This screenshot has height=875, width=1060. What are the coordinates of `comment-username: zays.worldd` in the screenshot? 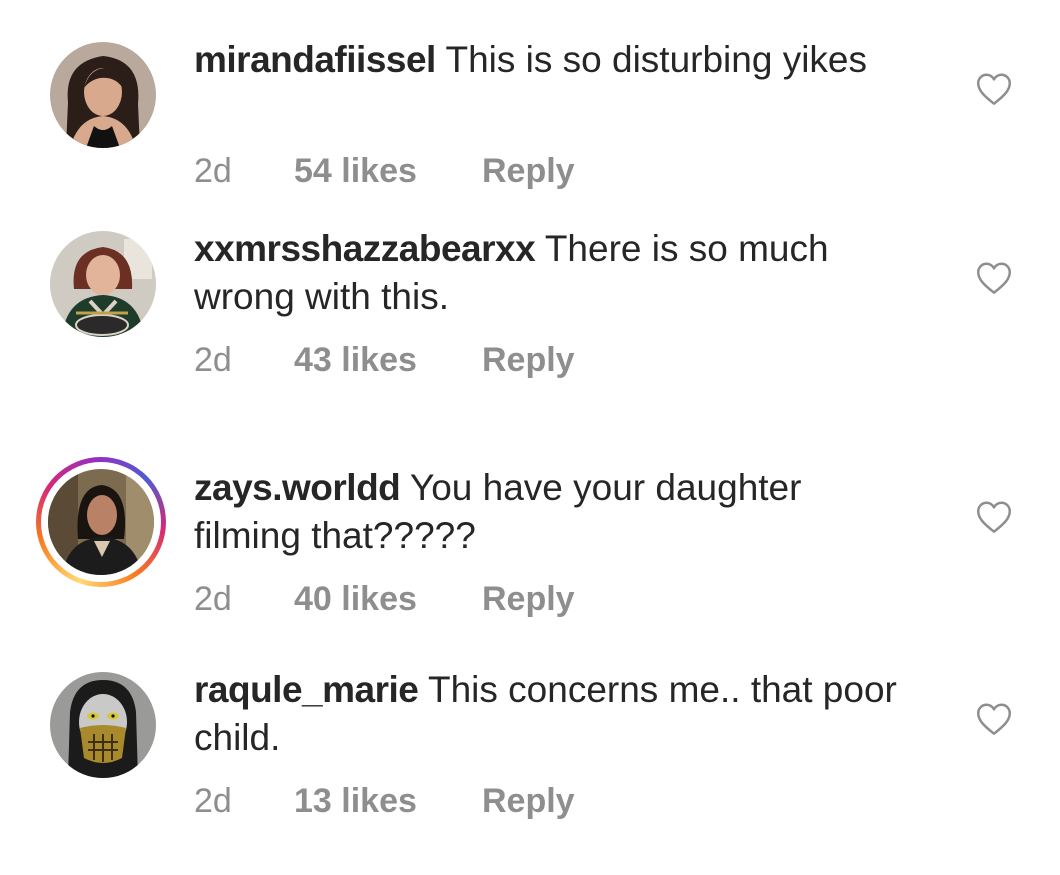 It's located at (297, 487).